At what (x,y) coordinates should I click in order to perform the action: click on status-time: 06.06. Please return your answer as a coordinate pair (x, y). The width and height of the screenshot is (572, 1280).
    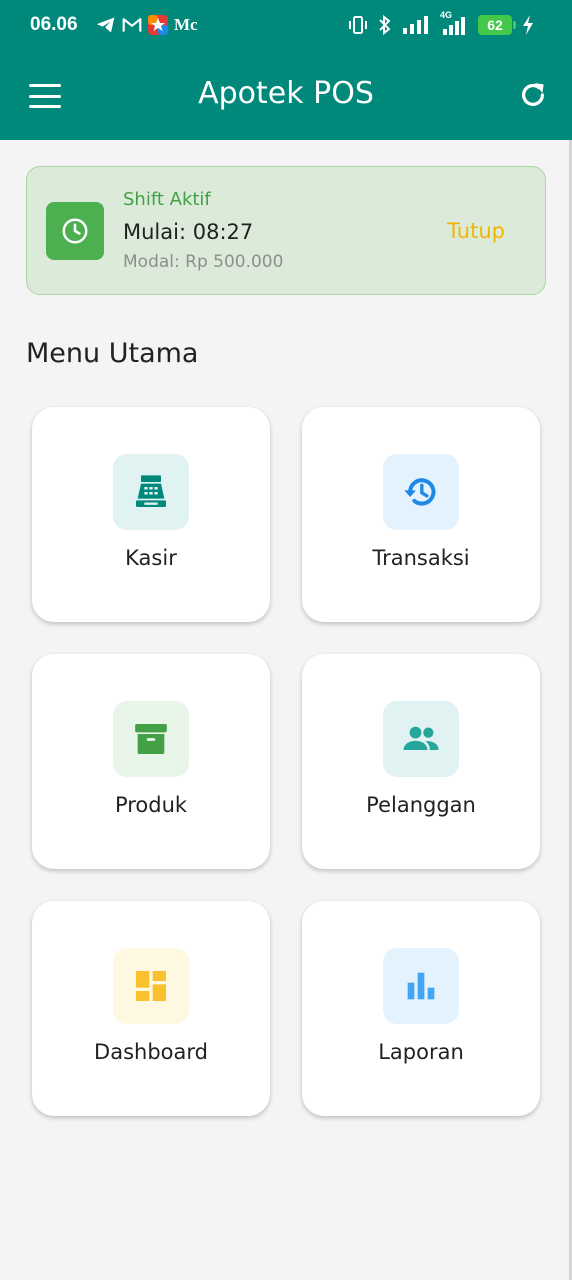
    Looking at the image, I should click on (54, 24).